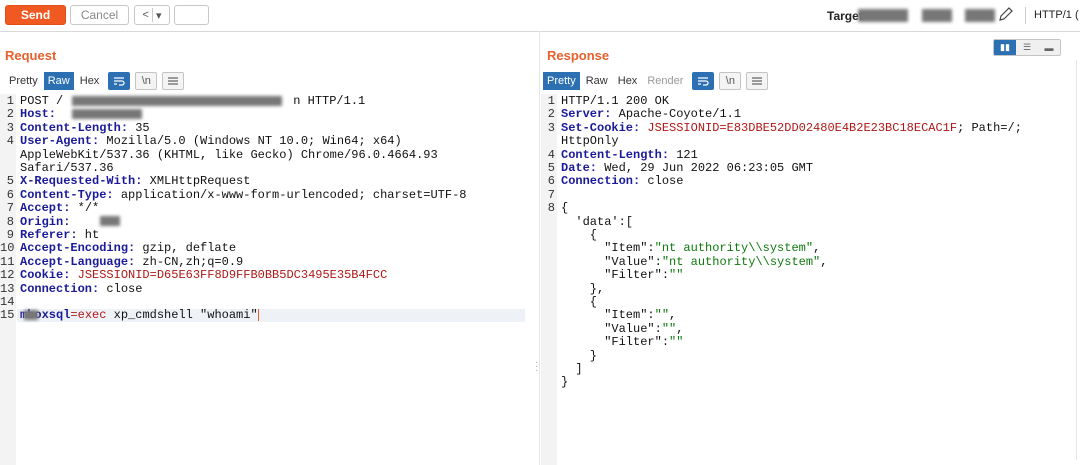 Image resolution: width=1080 pixels, height=465 pixels. Describe the element at coordinates (35, 15) in the screenshot. I see `send-button: Send` at that location.